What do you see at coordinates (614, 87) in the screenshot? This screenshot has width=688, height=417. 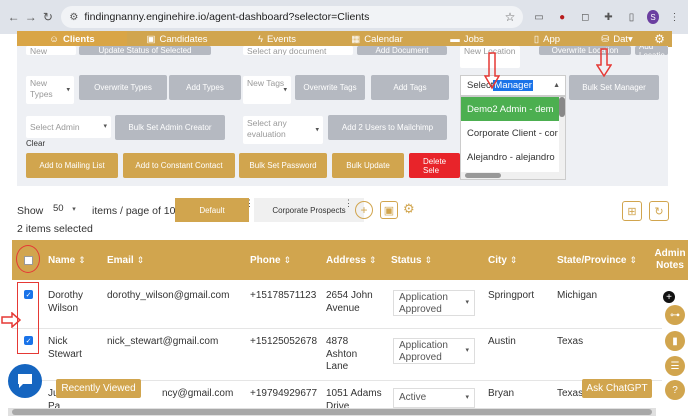 I see `bulk-set-manager-button: Bulk Set Manager` at bounding box center [614, 87].